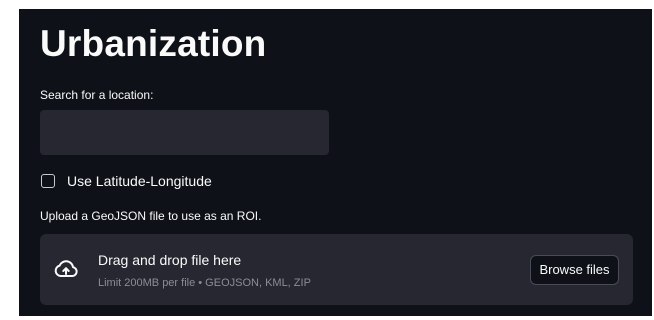 The width and height of the screenshot is (654, 320). I want to click on dropzone-limit-hint: Limit 200MB per file • GEOJSON, KML, ZIP, so click(204, 283).